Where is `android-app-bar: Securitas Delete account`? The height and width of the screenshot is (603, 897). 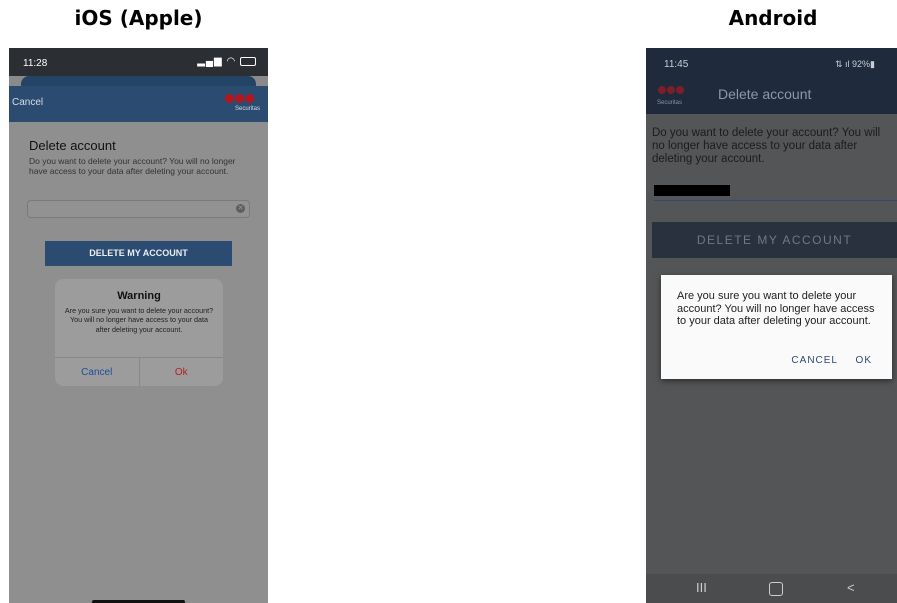
android-app-bar: Securitas Delete account is located at coordinates (771, 95).